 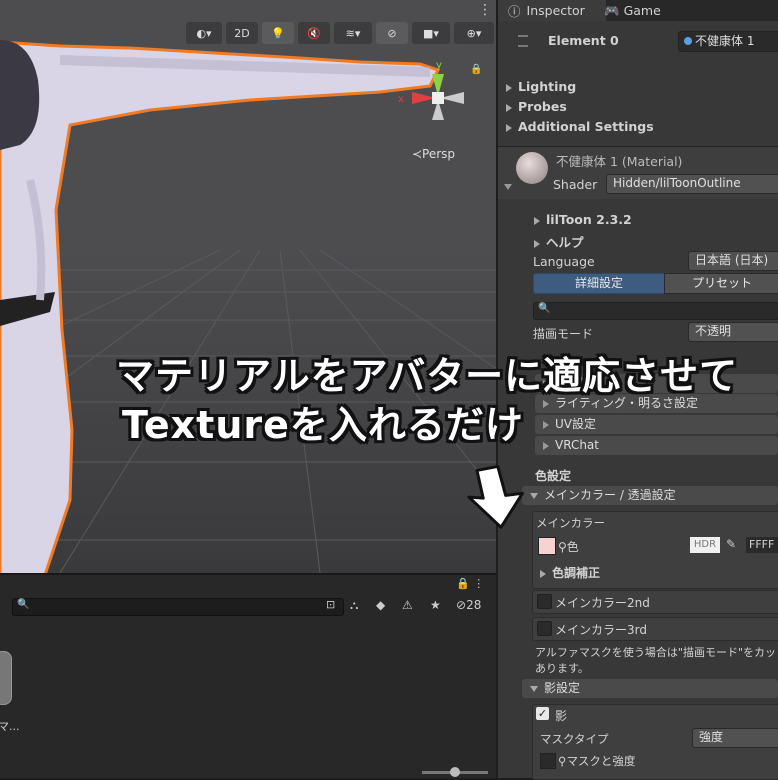 What do you see at coordinates (599, 283) in the screenshot?
I see `tab-advanced-settings: 詳細設定` at bounding box center [599, 283].